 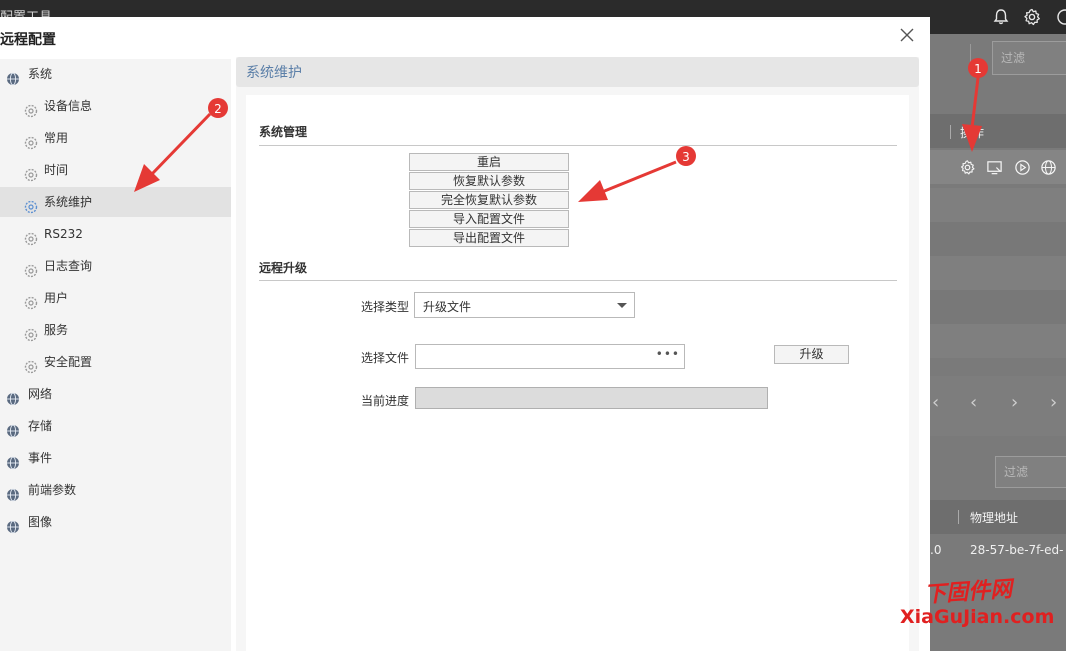 I want to click on content-header: 系统维护, so click(x=577, y=72).